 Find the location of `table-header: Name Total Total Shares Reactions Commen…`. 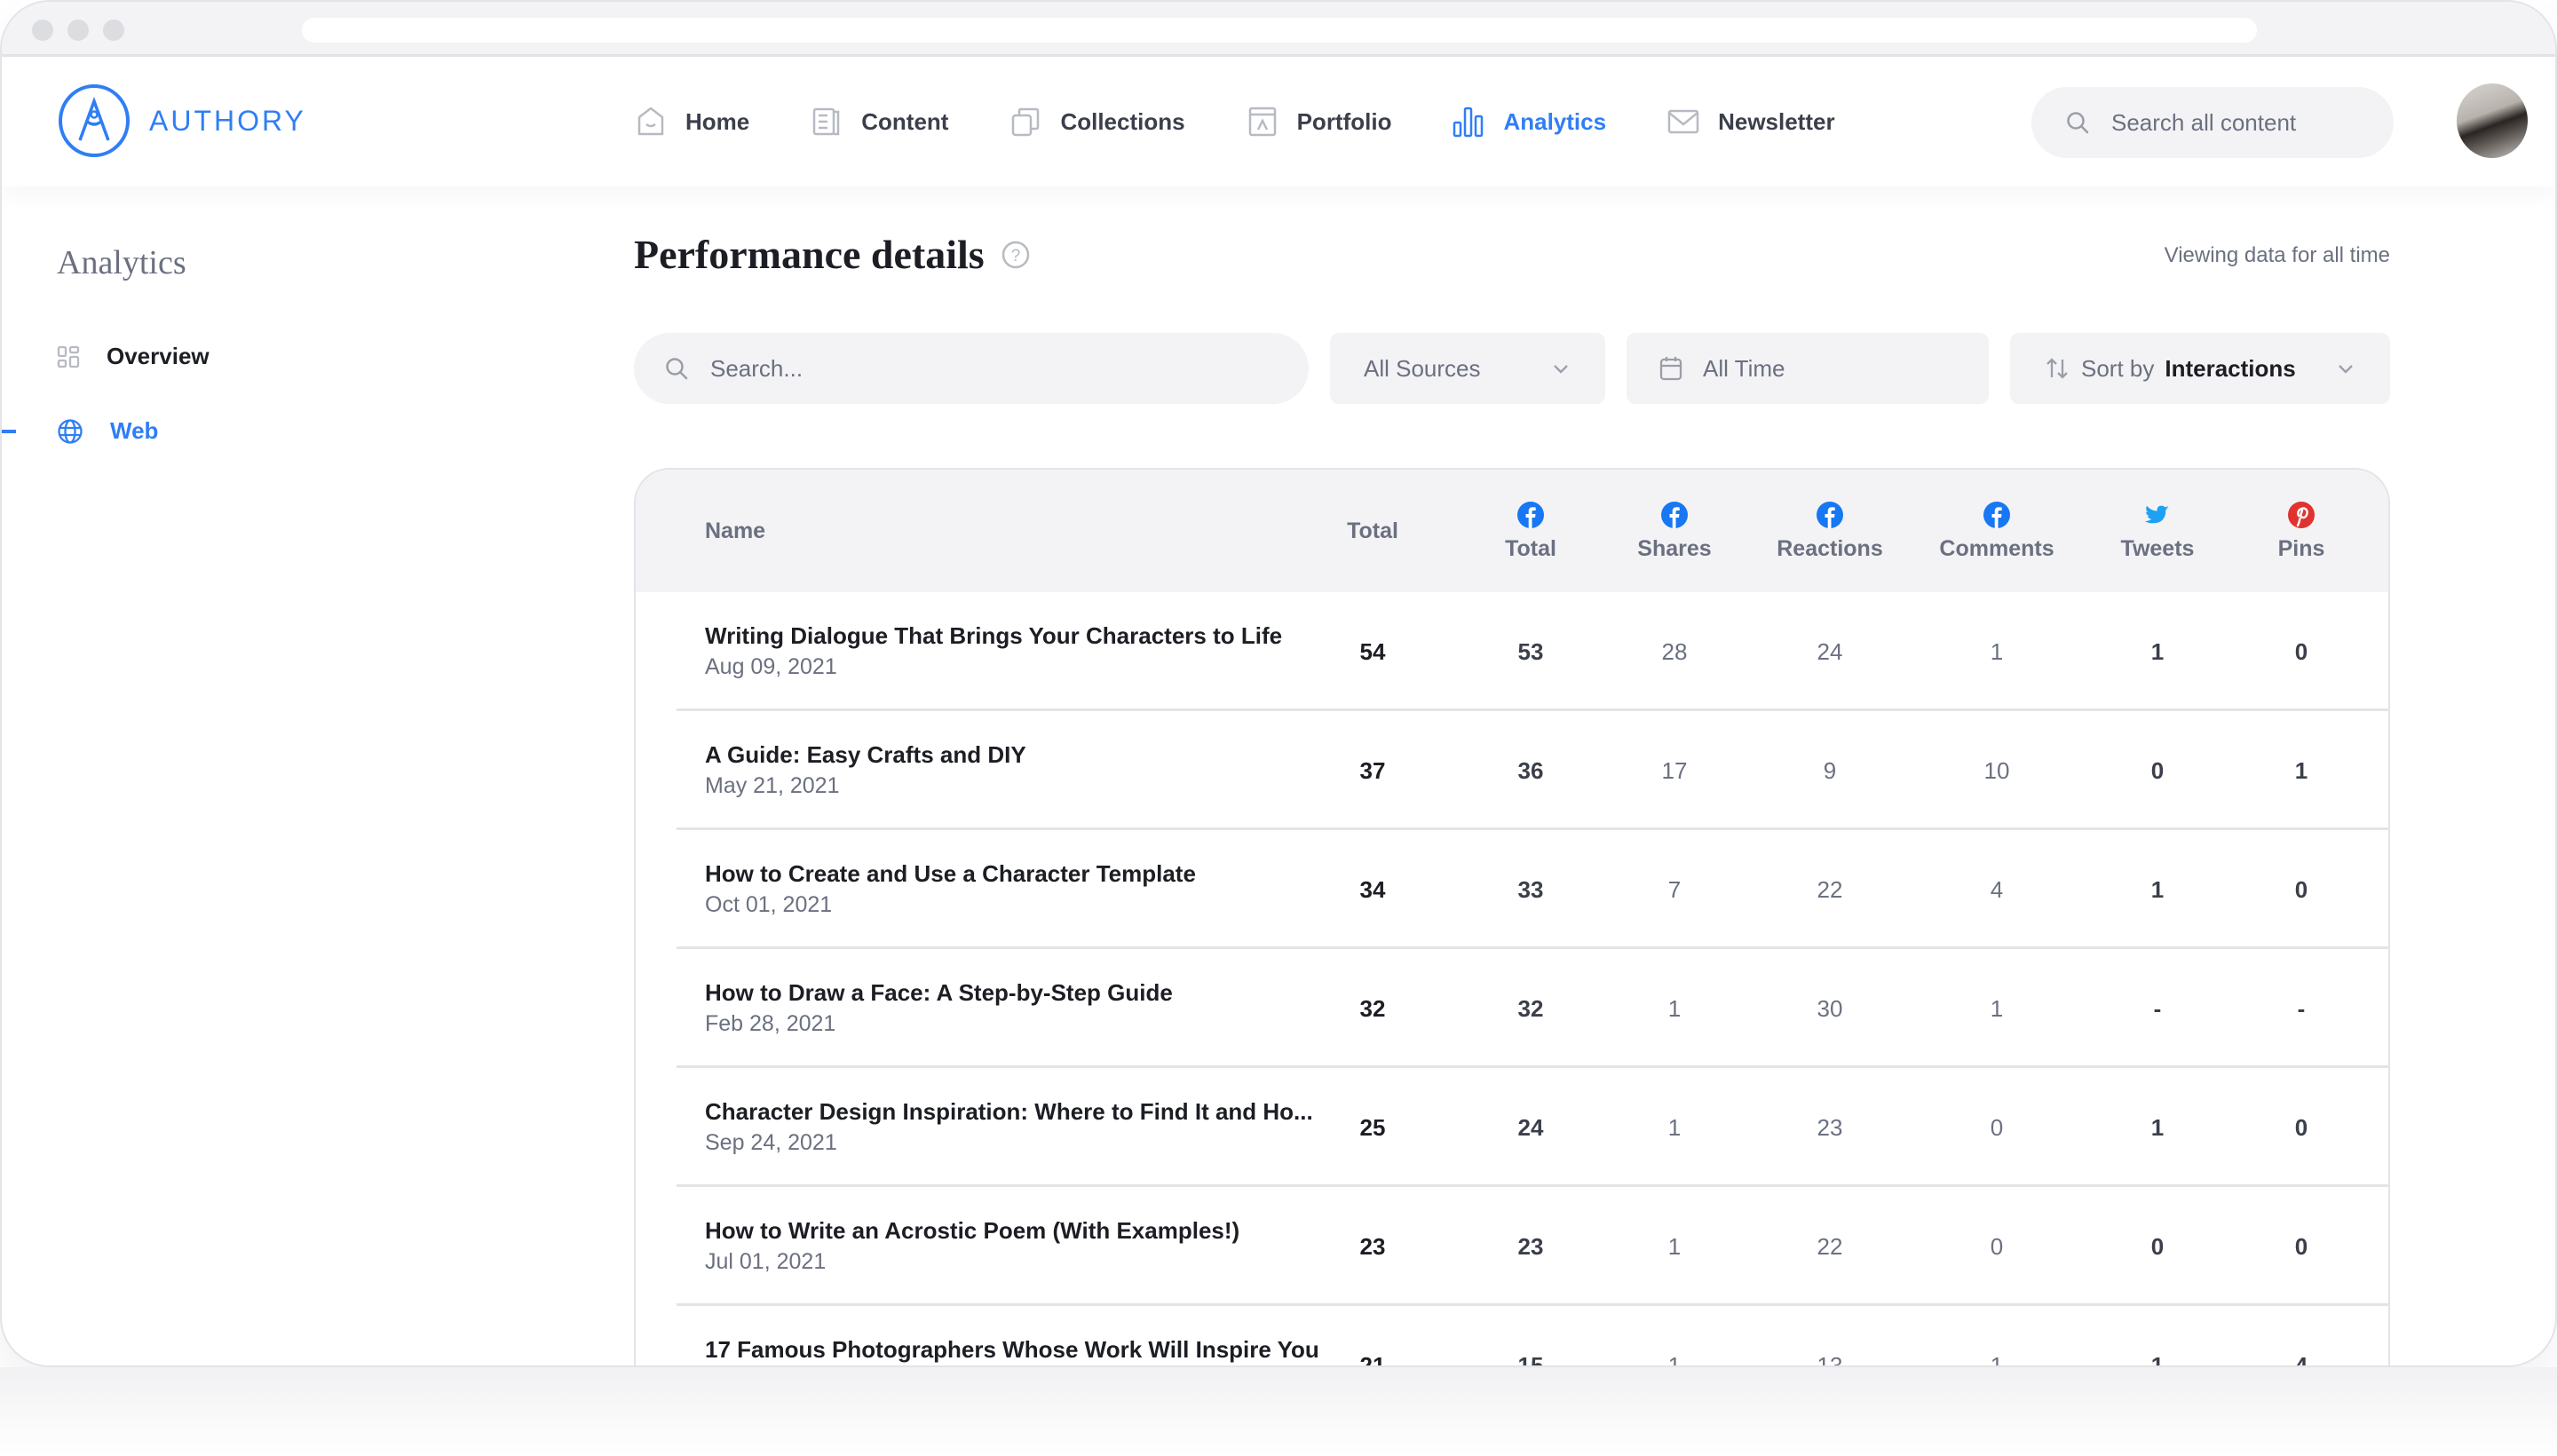

table-header: Name Total Total Shares Reactions Commen… is located at coordinates (1512, 531).